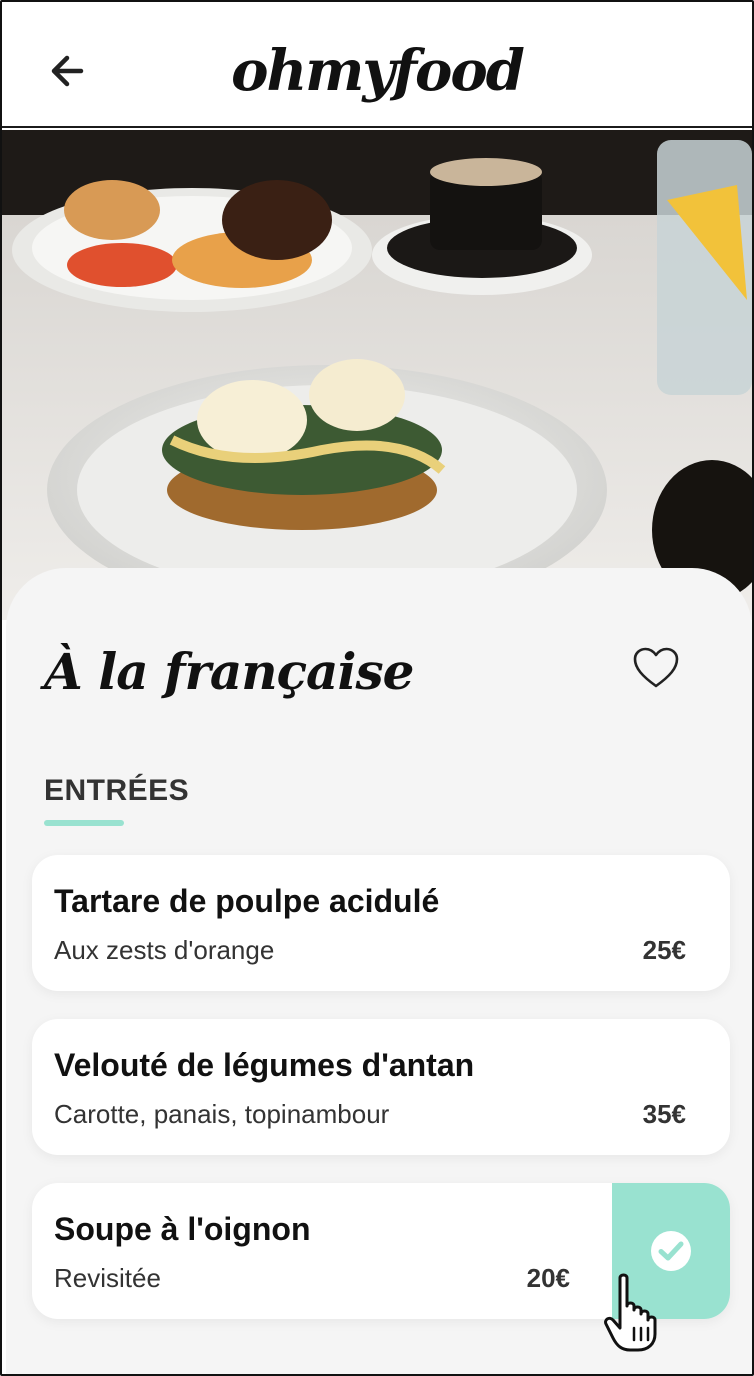 Image resolution: width=754 pixels, height=1376 pixels. I want to click on dish-name: Soupe à l'oignon, so click(182, 1229).